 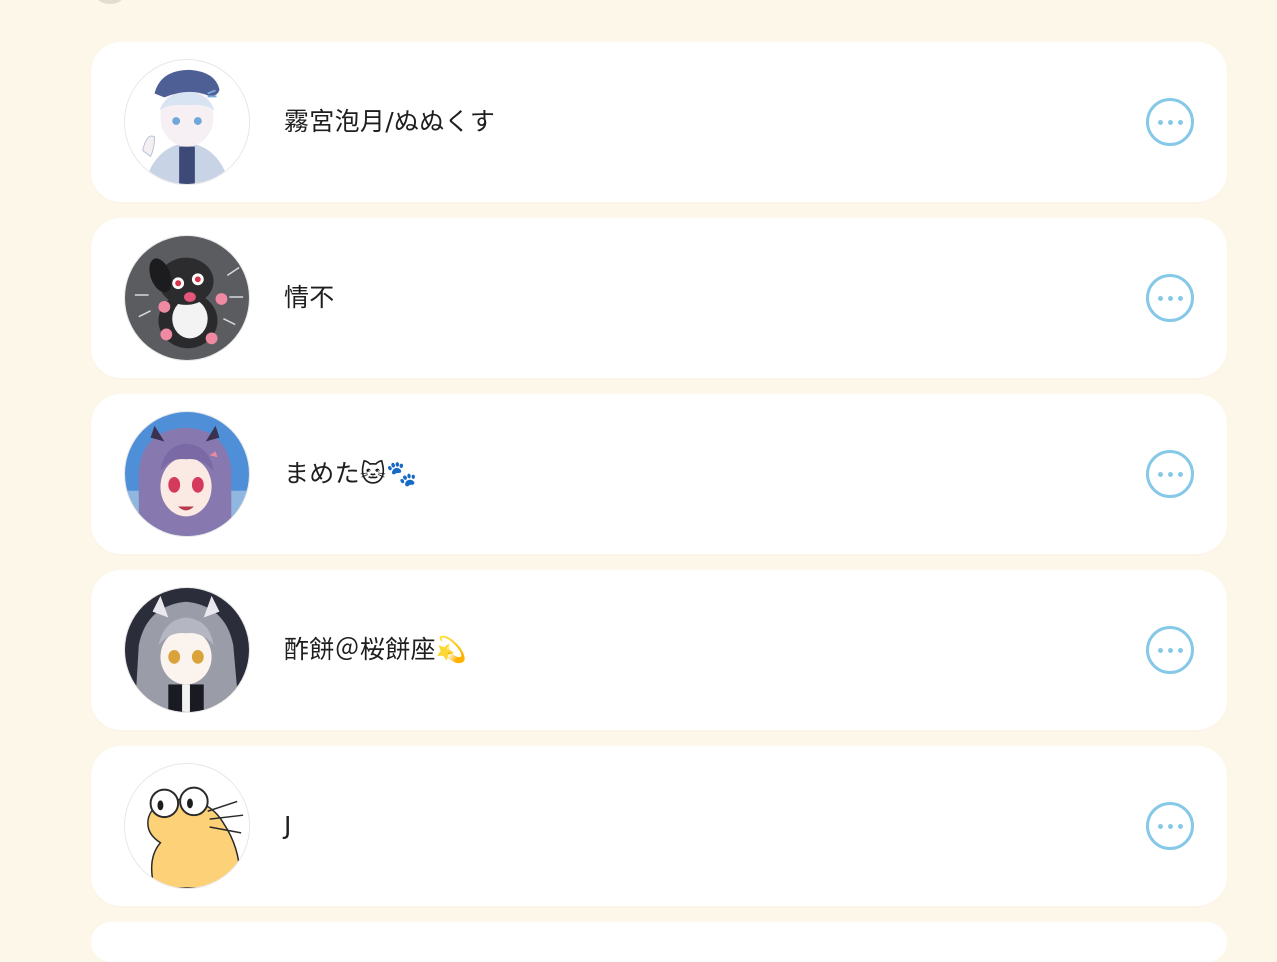 I want to click on user-card: 酢餅＠桜餅座💫, so click(x=659, y=650).